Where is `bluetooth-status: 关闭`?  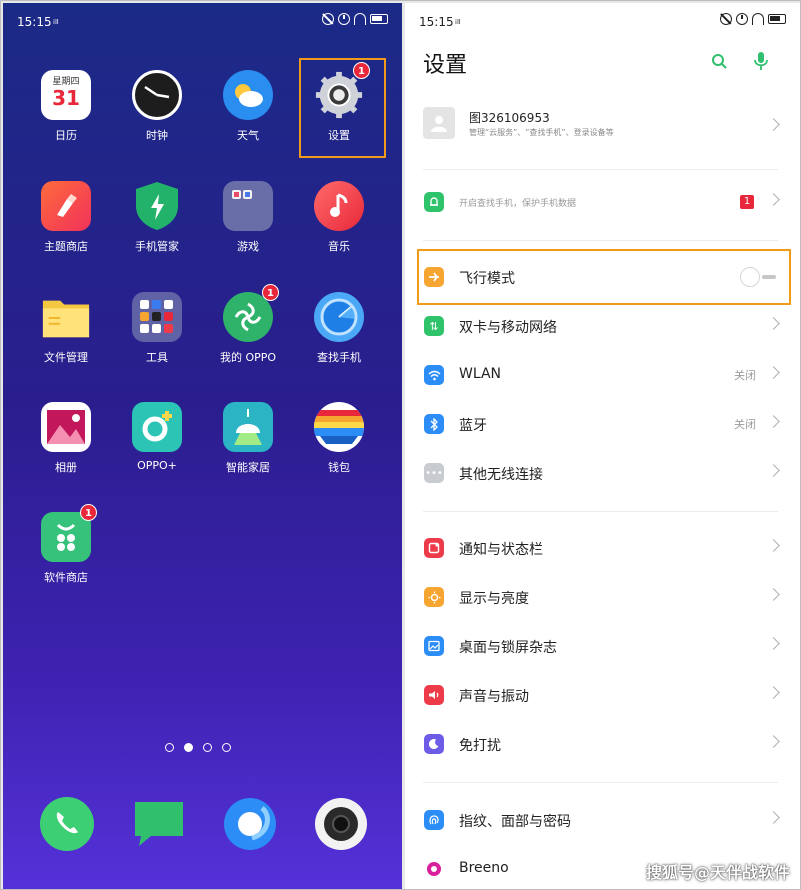
bluetooth-status: 关闭 is located at coordinates (745, 424).